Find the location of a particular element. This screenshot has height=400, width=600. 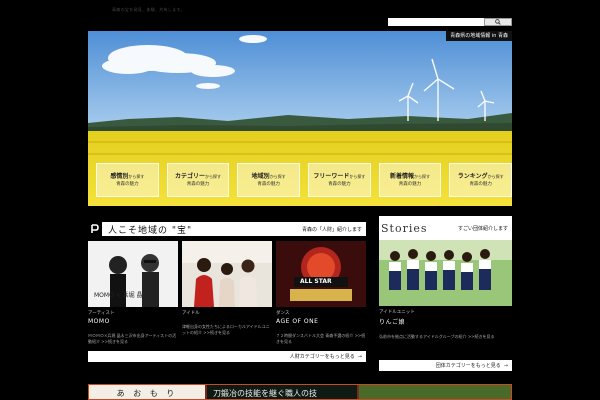

stories-section-title: Stories is located at coordinates (404, 228).